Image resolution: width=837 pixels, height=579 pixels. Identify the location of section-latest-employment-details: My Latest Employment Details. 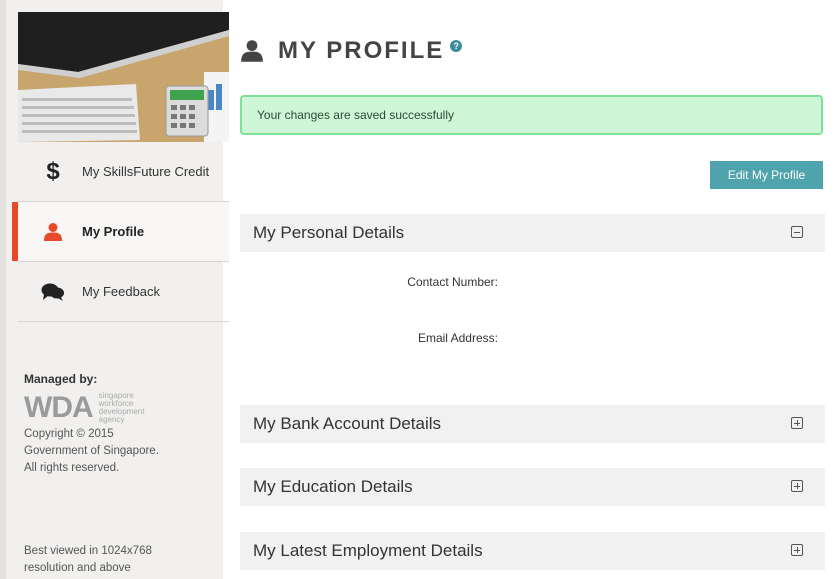
(532, 551).